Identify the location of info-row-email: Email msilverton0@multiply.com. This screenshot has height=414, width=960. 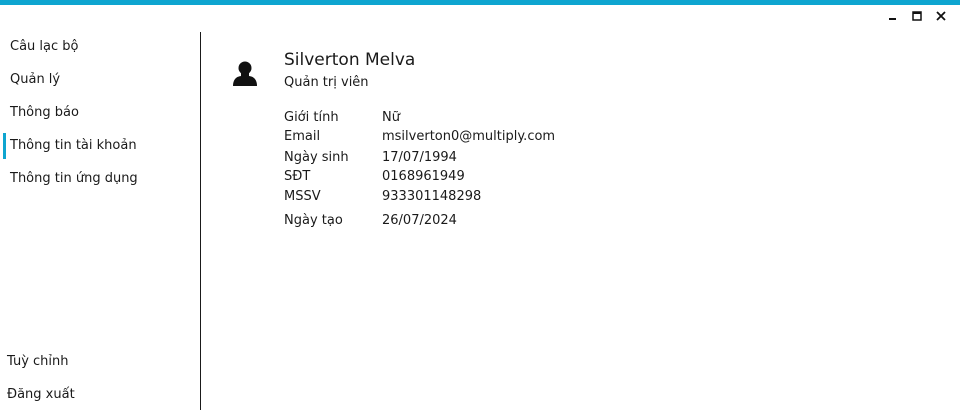
(419, 137).